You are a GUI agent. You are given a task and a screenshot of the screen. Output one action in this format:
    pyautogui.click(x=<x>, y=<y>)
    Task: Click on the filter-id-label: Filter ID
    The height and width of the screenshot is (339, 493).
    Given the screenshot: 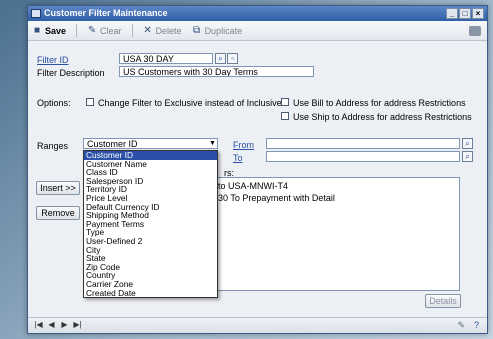 What is the action you would take?
    pyautogui.click(x=53, y=60)
    